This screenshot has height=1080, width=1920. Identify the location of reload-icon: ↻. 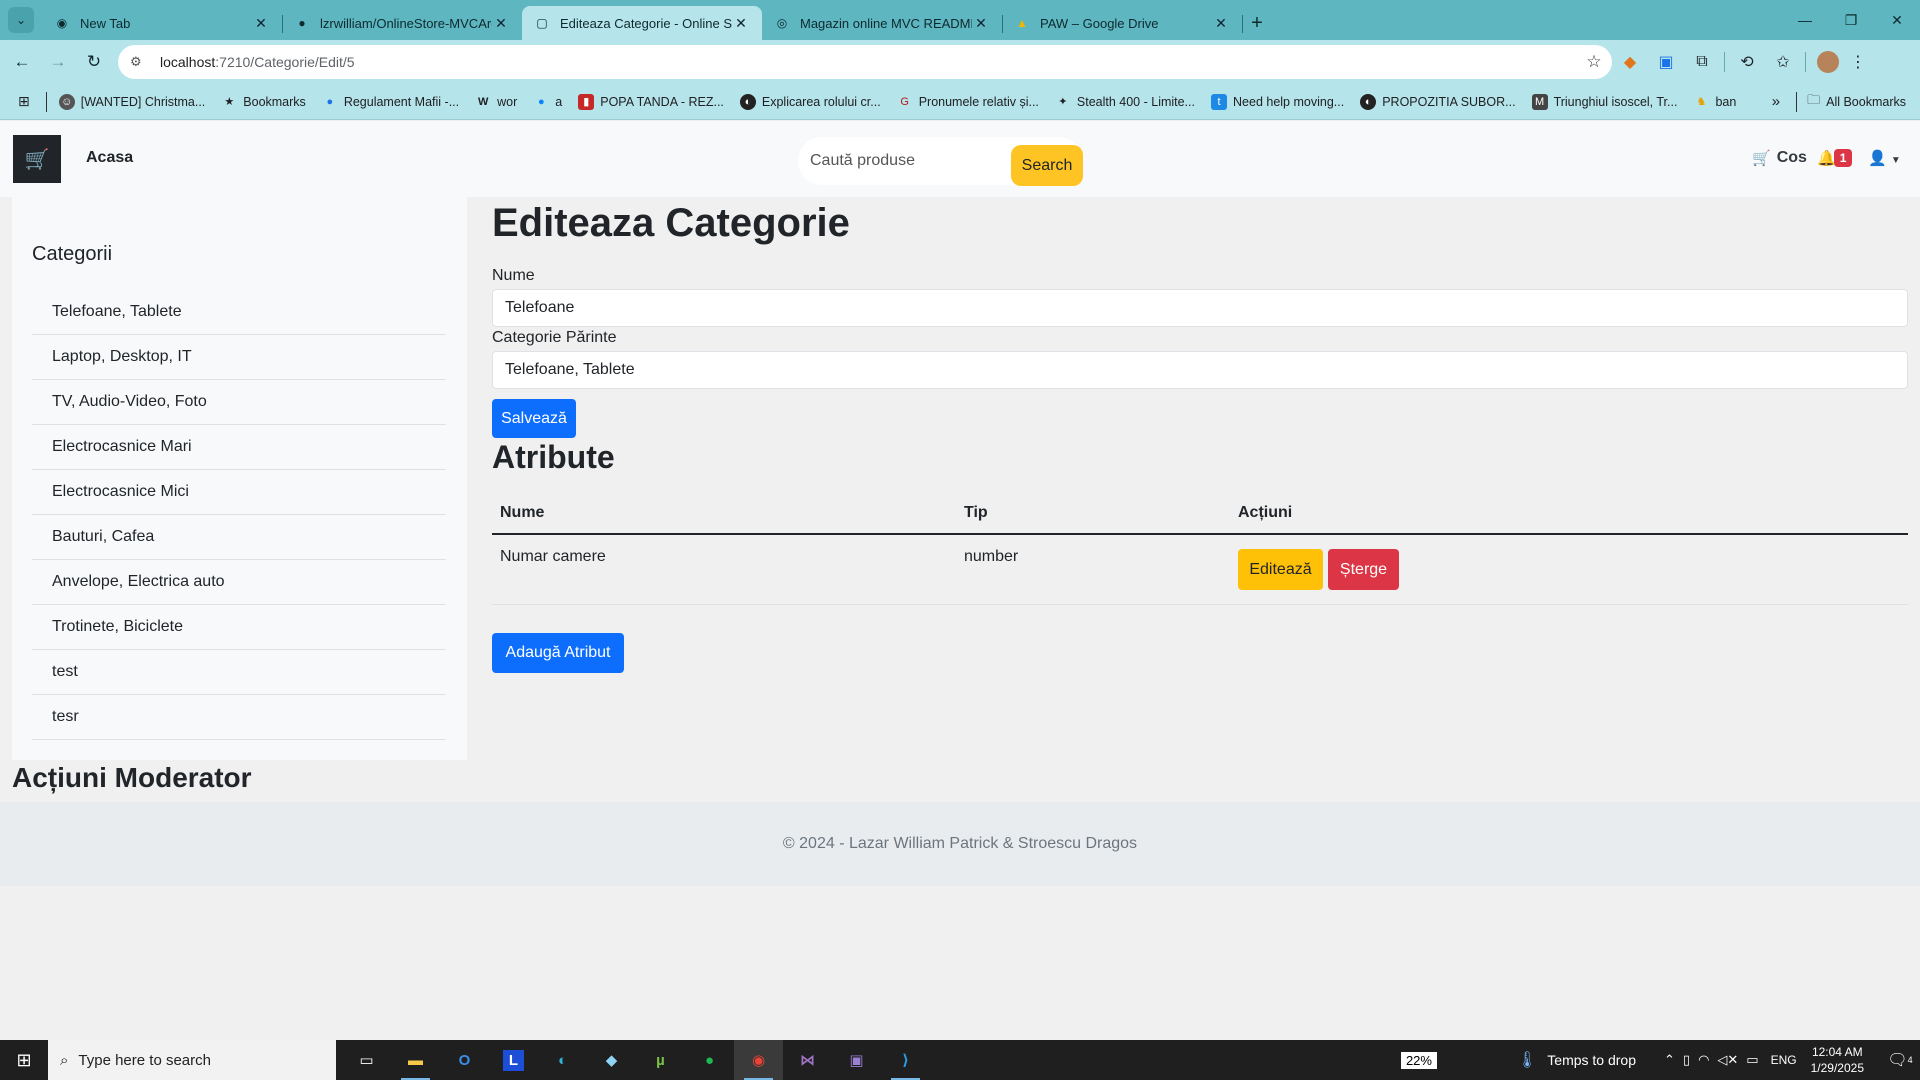
(94, 62).